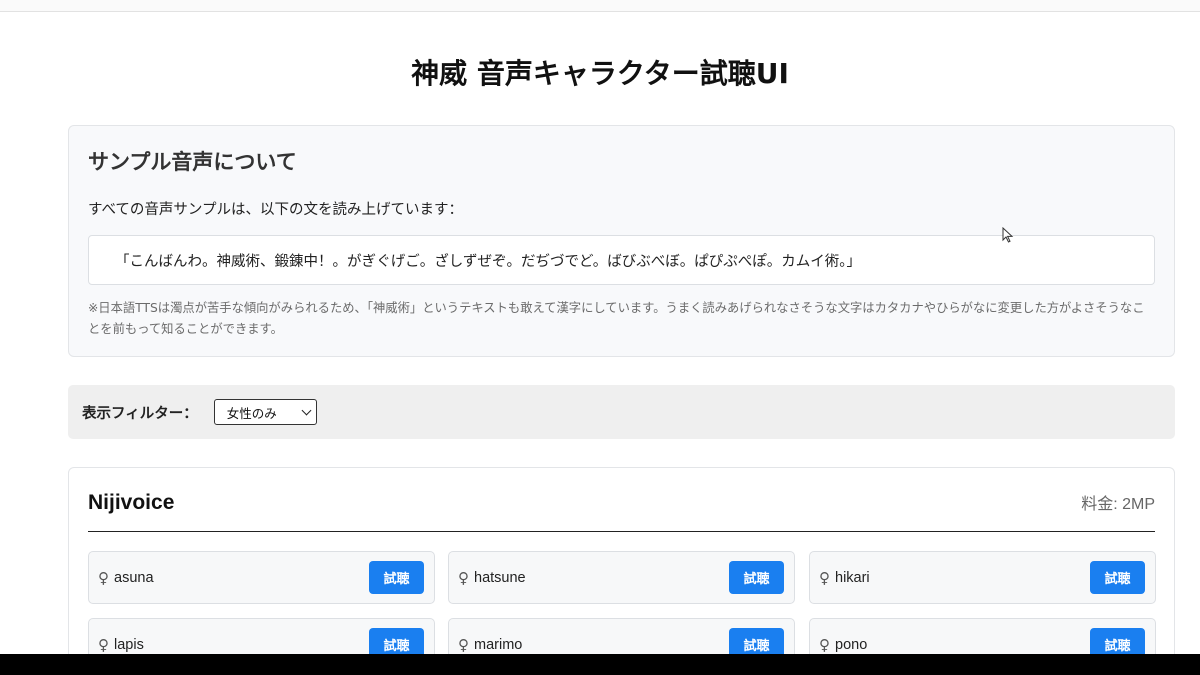  I want to click on voice-name: marimo, so click(498, 644).